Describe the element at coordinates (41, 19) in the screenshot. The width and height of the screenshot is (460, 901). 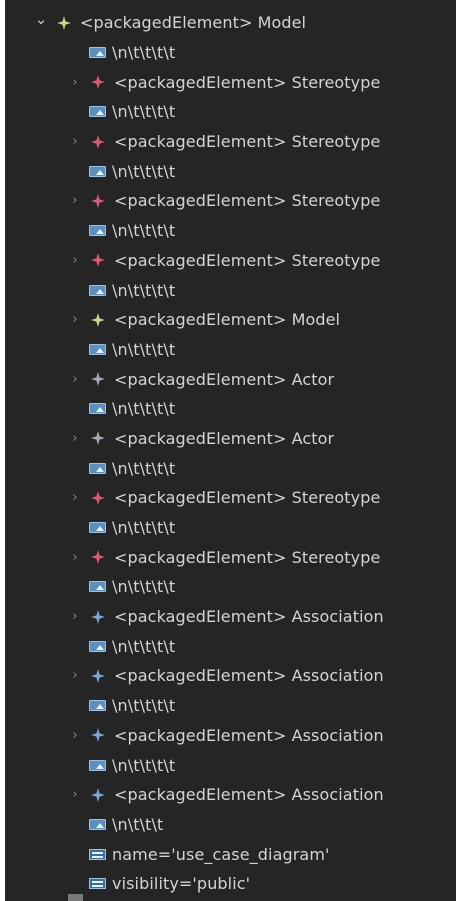
I see `chevron-down-icon: ⌄` at that location.